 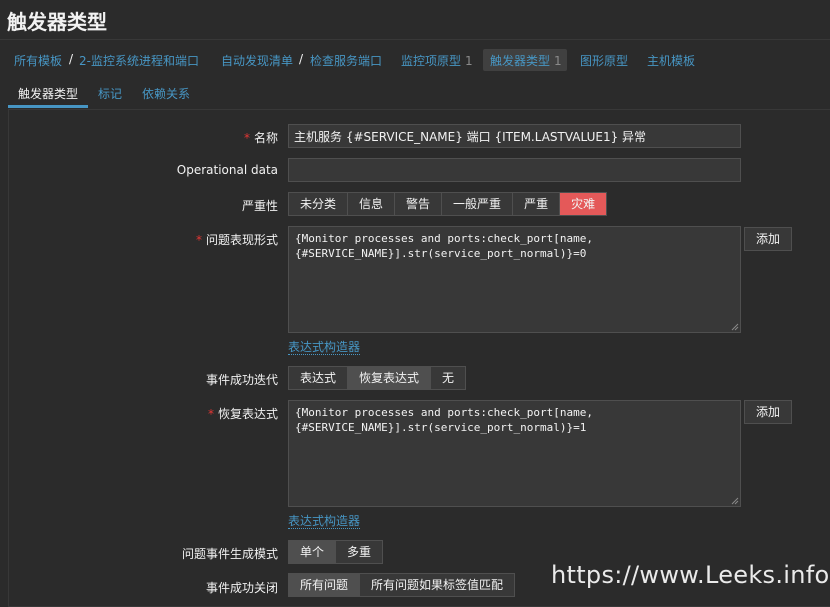 What do you see at coordinates (324, 521) in the screenshot?
I see `recovery-expression-builder-link: 表达式构造器` at bounding box center [324, 521].